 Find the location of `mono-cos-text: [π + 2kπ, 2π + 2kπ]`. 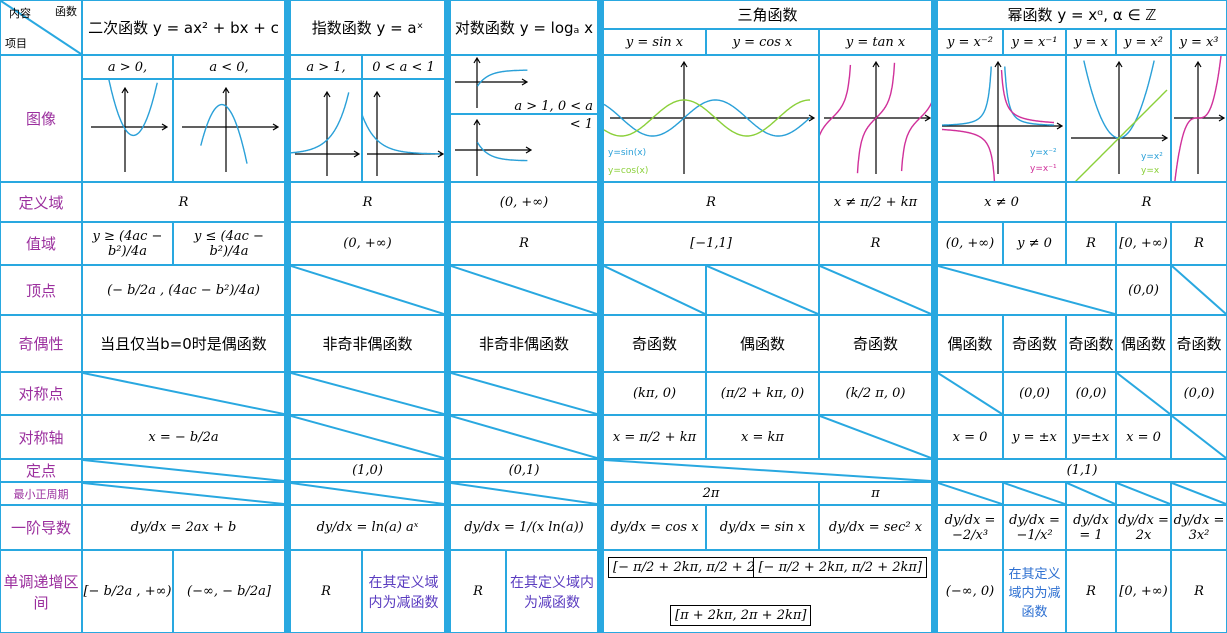

mono-cos-text: [π + 2kπ, 2π + 2kπ] is located at coordinates (741, 615).